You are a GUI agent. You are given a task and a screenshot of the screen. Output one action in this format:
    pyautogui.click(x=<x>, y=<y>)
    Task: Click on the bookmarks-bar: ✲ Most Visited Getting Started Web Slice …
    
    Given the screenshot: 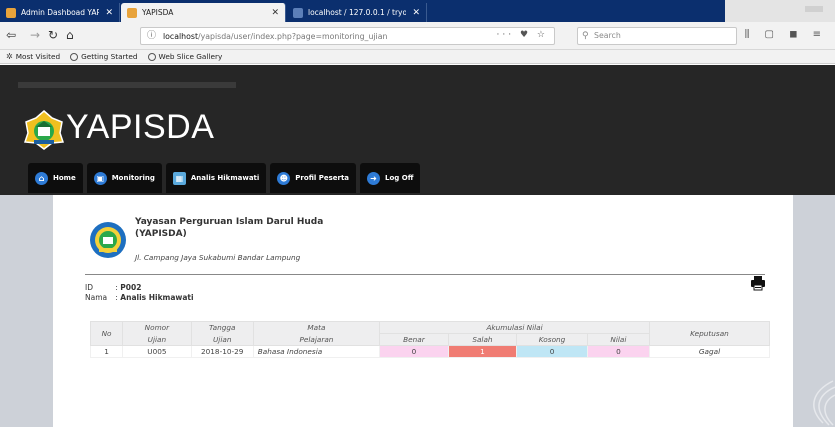 What is the action you would take?
    pyautogui.click(x=417, y=57)
    